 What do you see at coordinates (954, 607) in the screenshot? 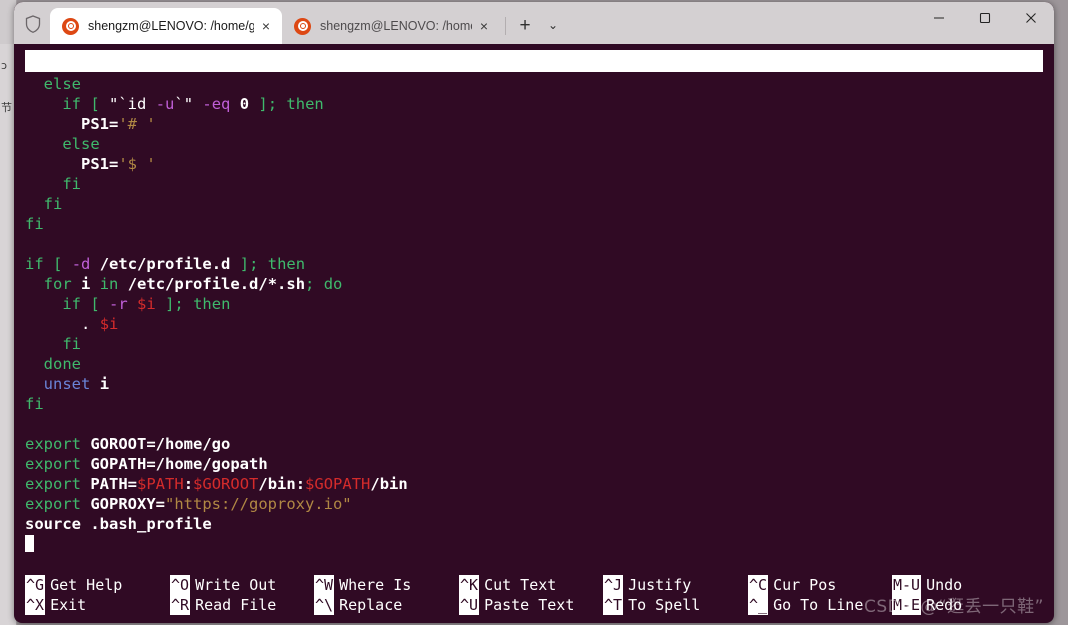
I see `watermark: CSDN @“逛丢一只鞋”` at bounding box center [954, 607].